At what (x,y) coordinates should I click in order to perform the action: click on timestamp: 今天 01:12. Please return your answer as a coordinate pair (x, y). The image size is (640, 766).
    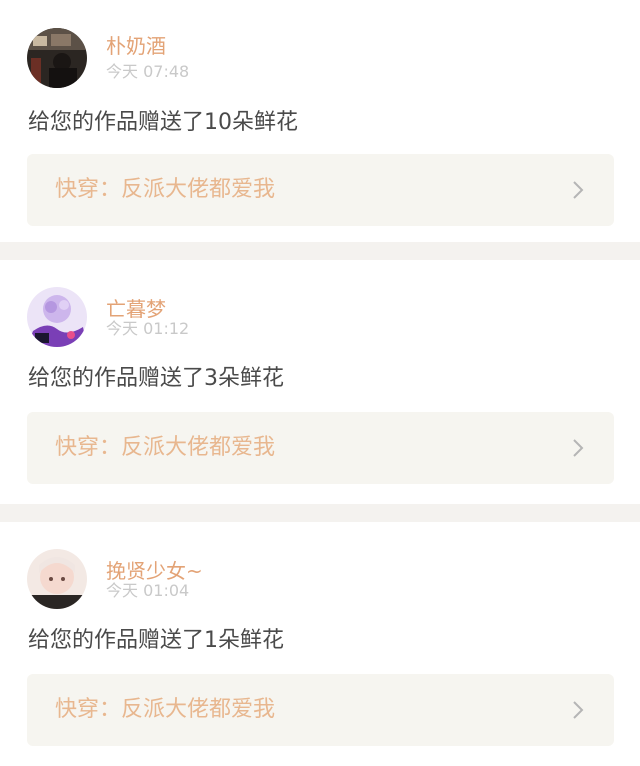
    Looking at the image, I should click on (148, 328).